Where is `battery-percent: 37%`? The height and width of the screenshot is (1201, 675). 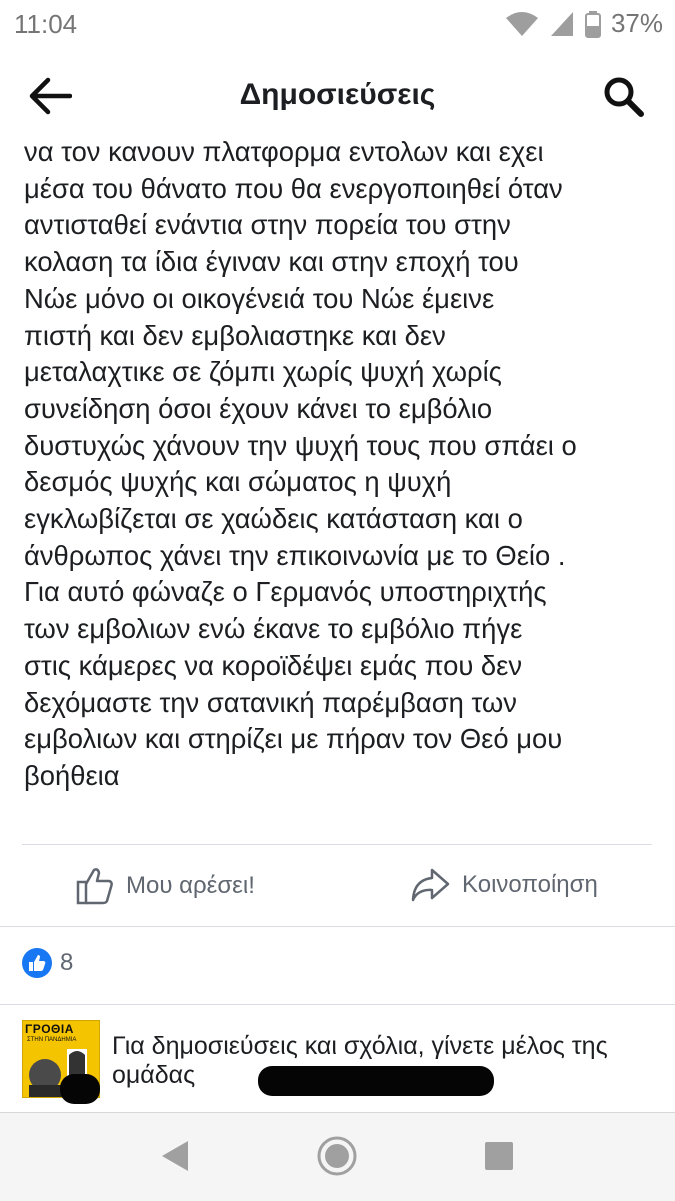
battery-percent: 37% is located at coordinates (636, 23).